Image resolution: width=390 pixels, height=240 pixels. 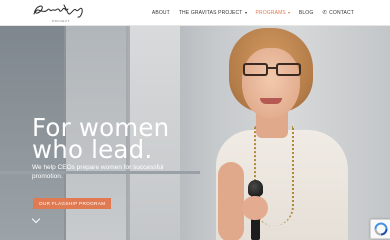 I want to click on recaptcha-badge, so click(x=380, y=229).